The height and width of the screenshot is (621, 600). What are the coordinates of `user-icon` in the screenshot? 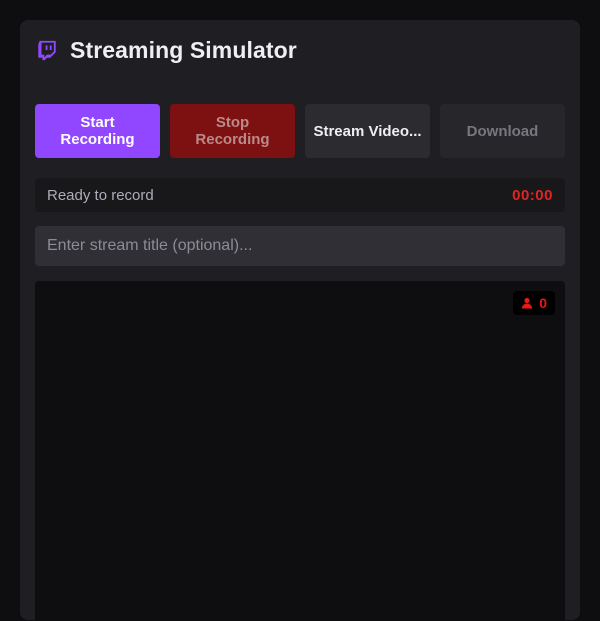 It's located at (527, 303).